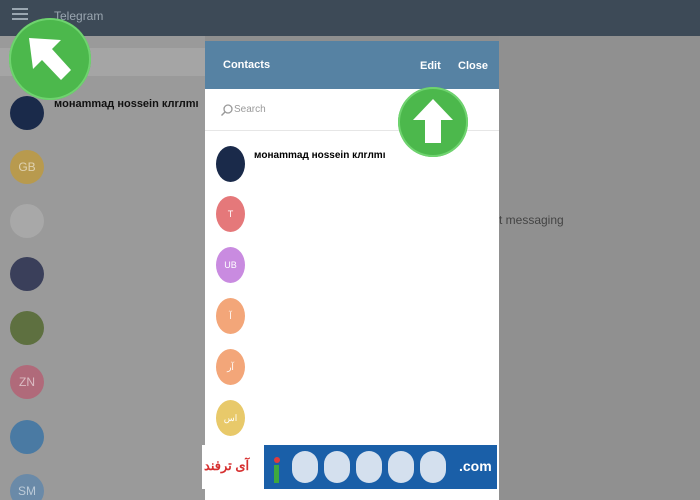 Image resolution: width=700 pixels, height=500 pixels. What do you see at coordinates (352, 221) in the screenshot?
I see `contact-row: T` at bounding box center [352, 221].